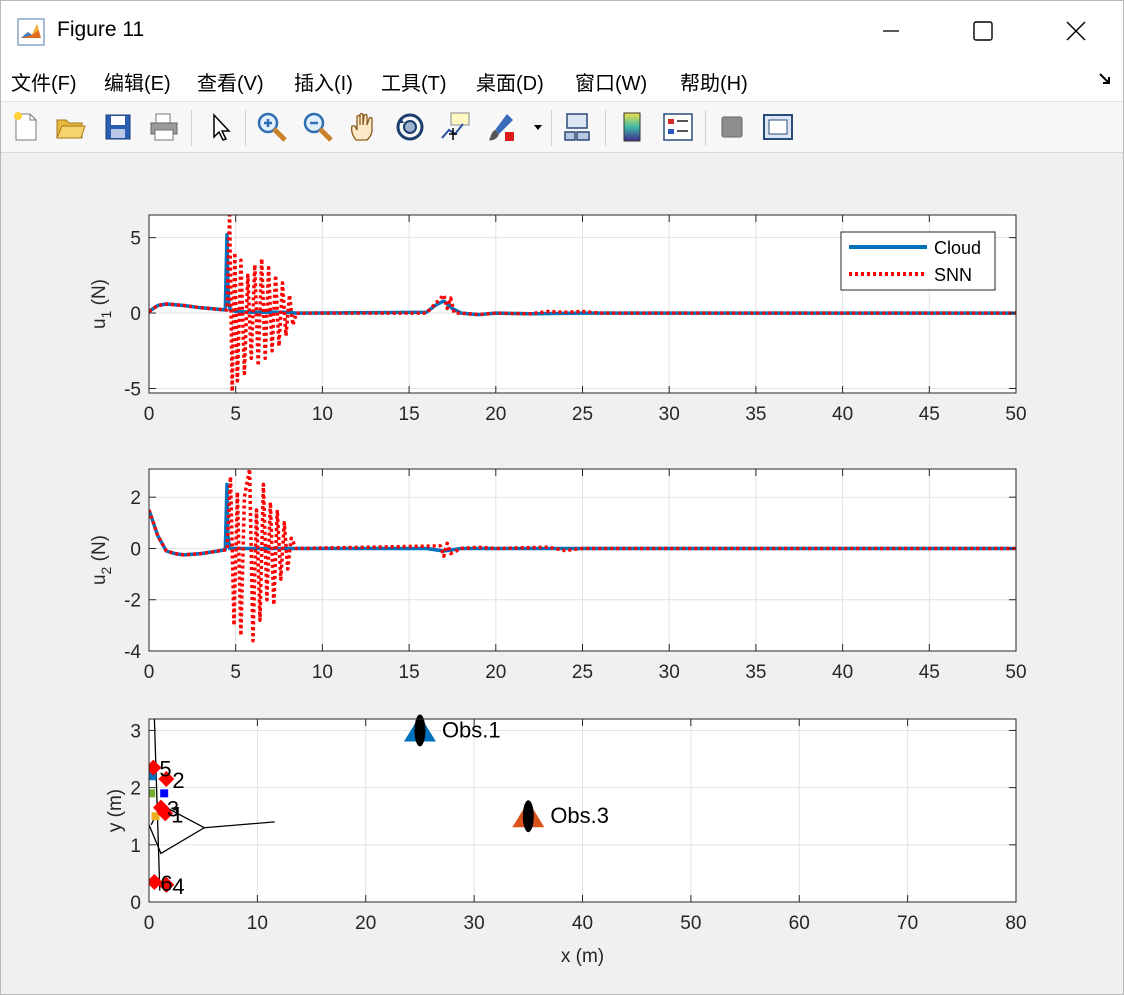  Describe the element at coordinates (456, 127) in the screenshot. I see `data-cursor-icon` at that location.